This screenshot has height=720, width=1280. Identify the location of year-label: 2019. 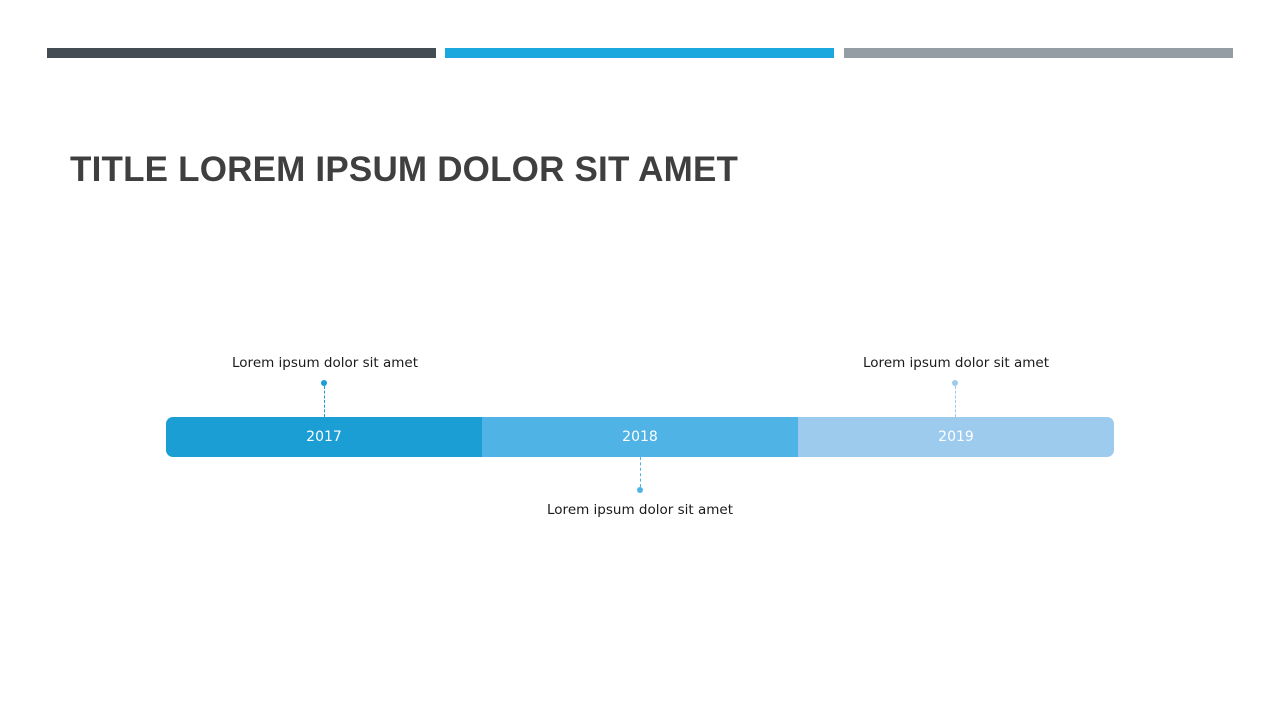
(956, 437).